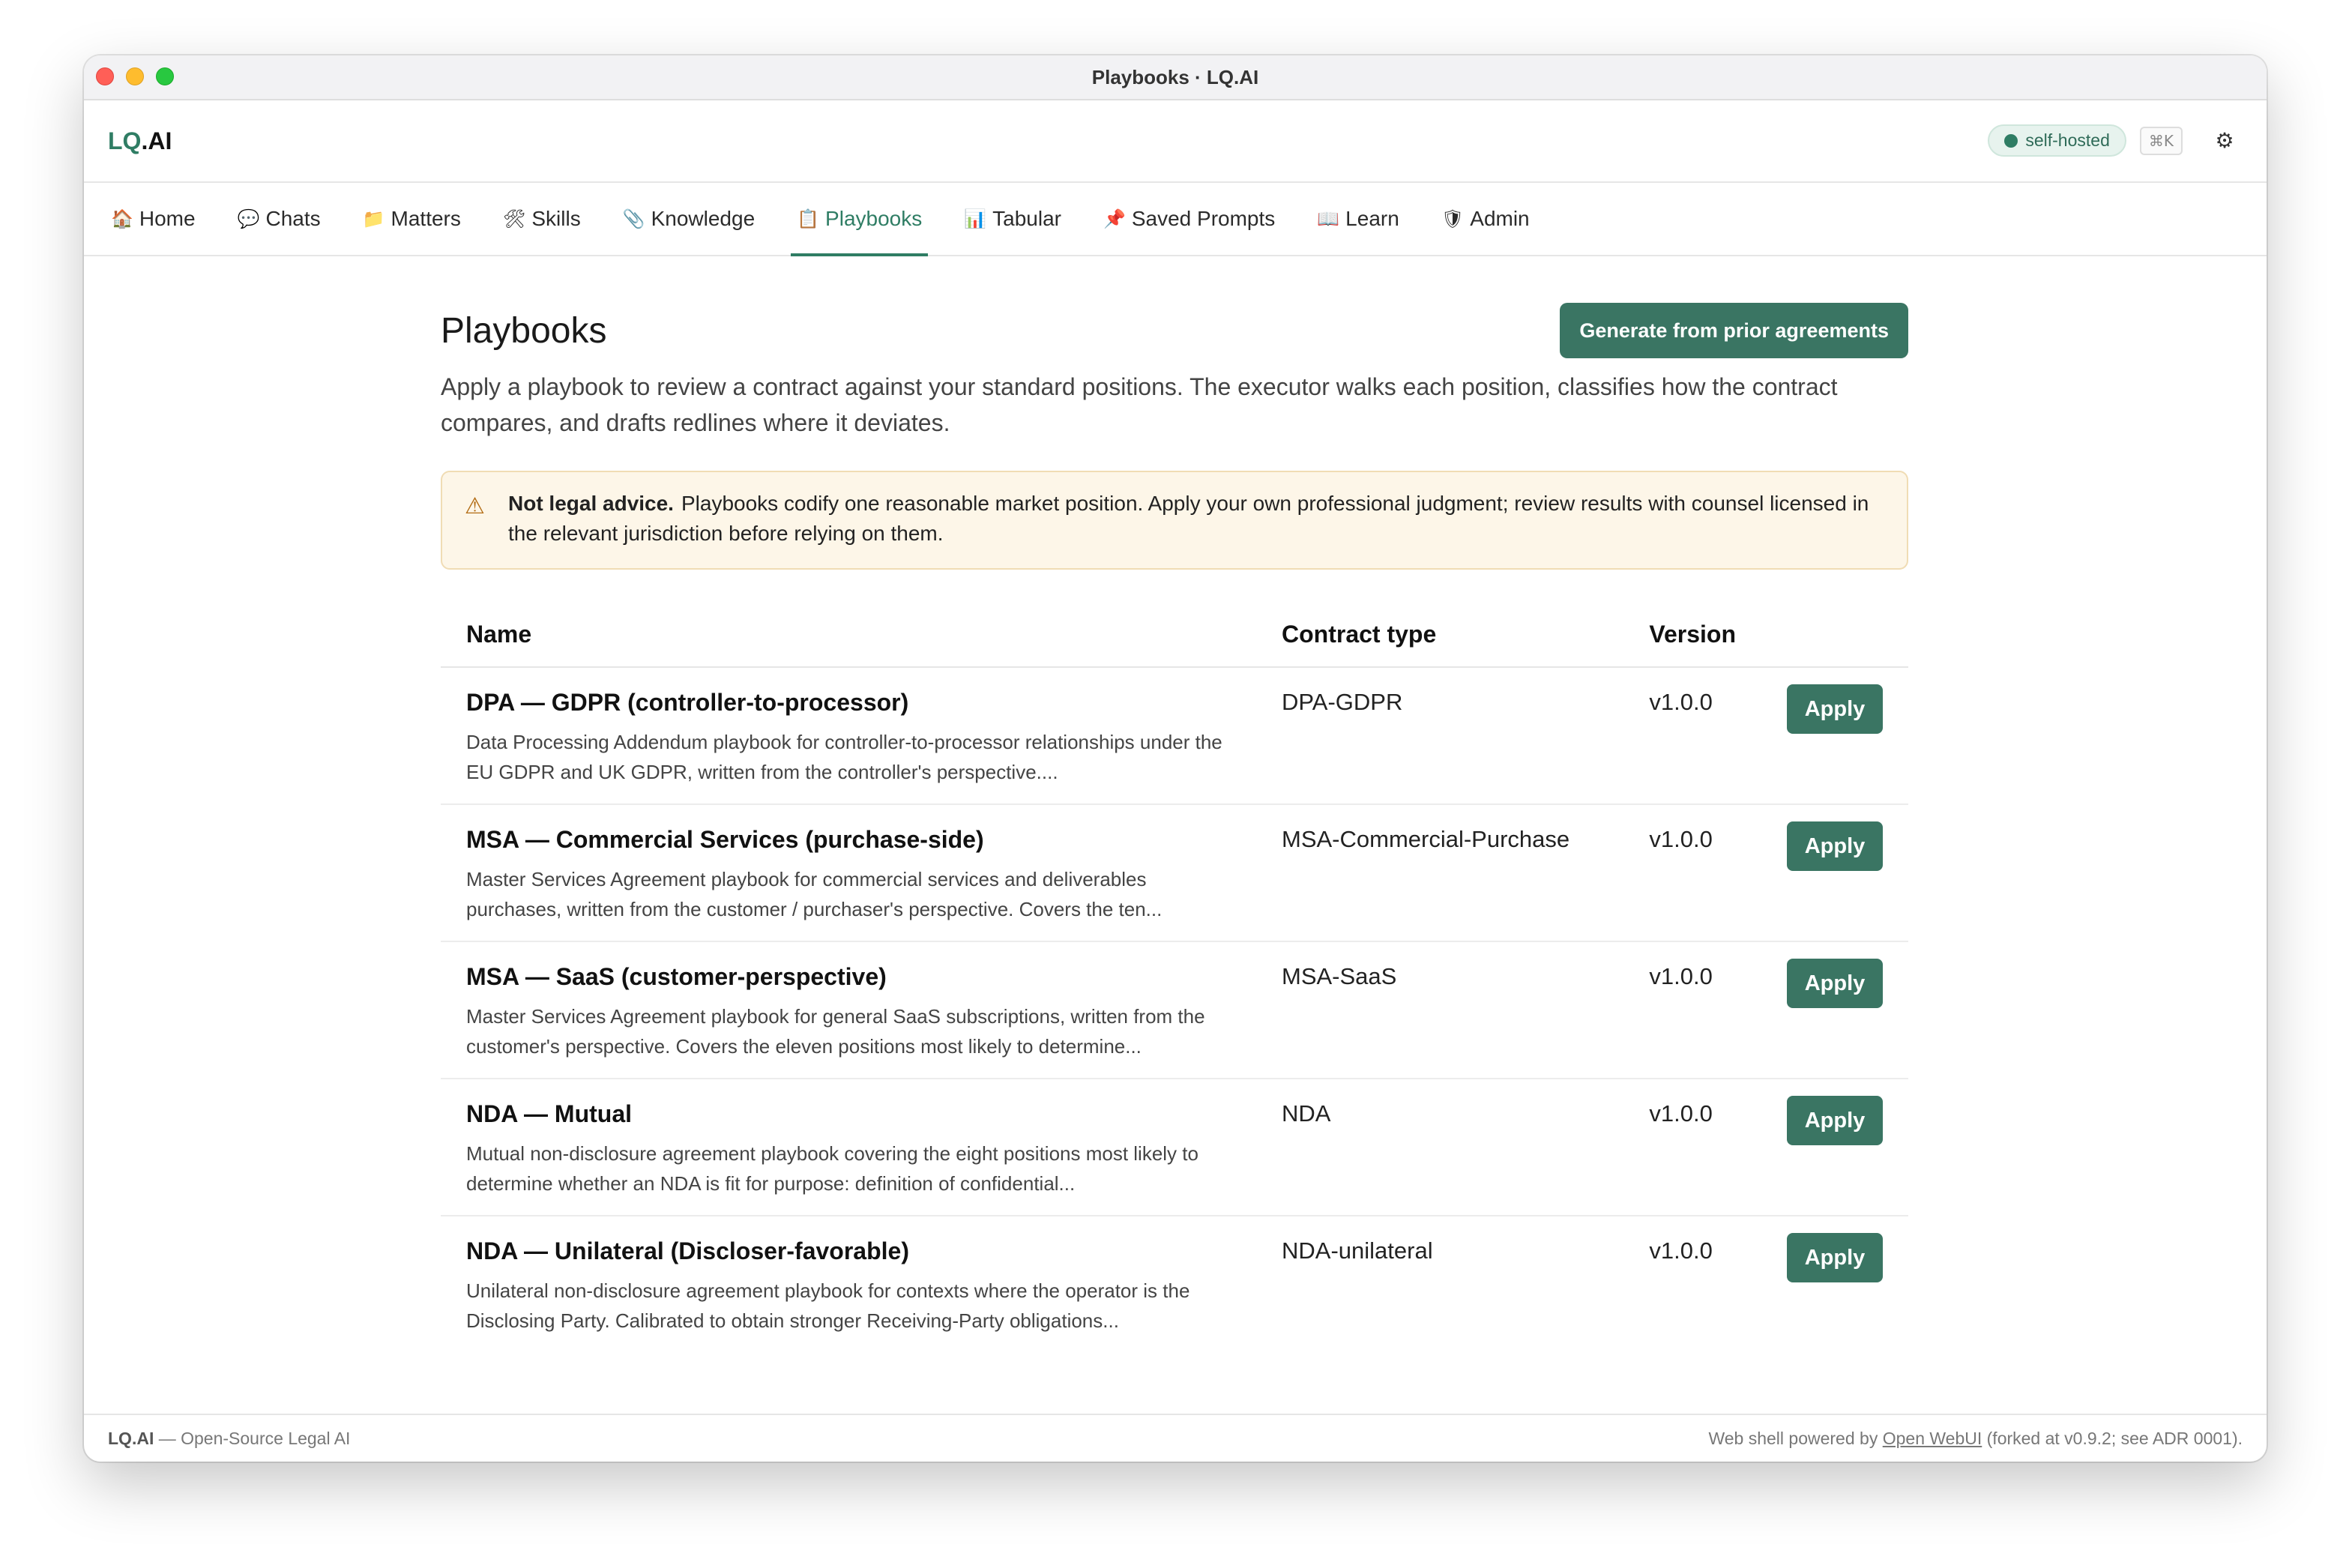 This screenshot has height=1568, width=2343. What do you see at coordinates (1692, 635) in the screenshot?
I see `column-header-version: Version` at bounding box center [1692, 635].